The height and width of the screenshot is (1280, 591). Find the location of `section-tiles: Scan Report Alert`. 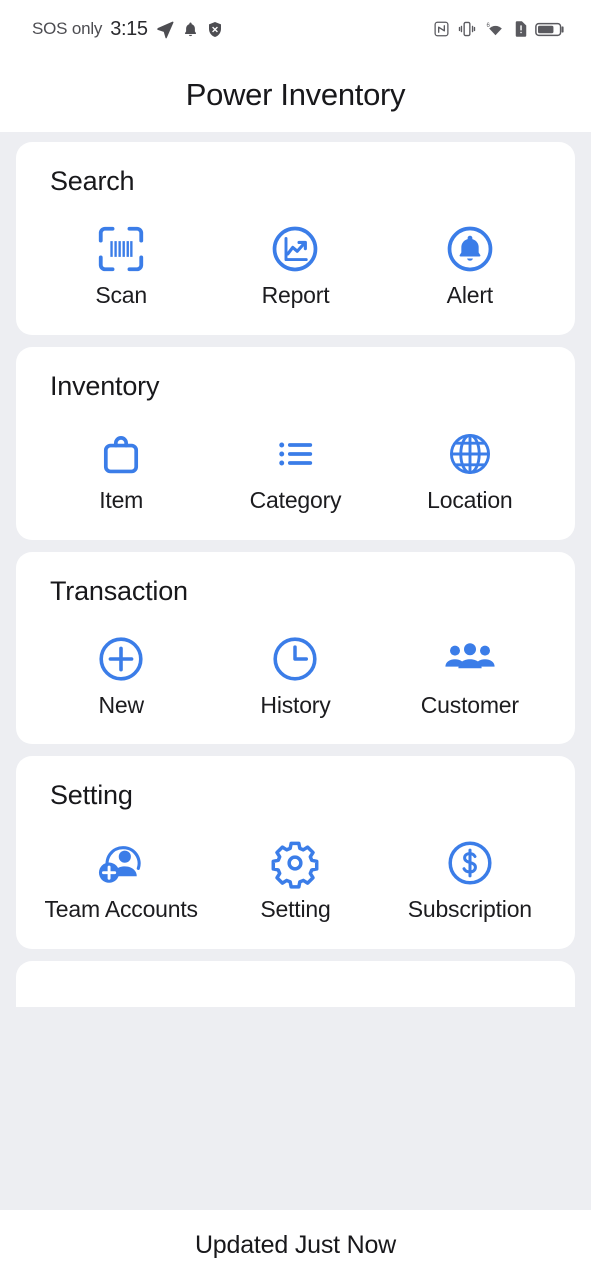

section-tiles: Scan Report Alert is located at coordinates (295, 256).